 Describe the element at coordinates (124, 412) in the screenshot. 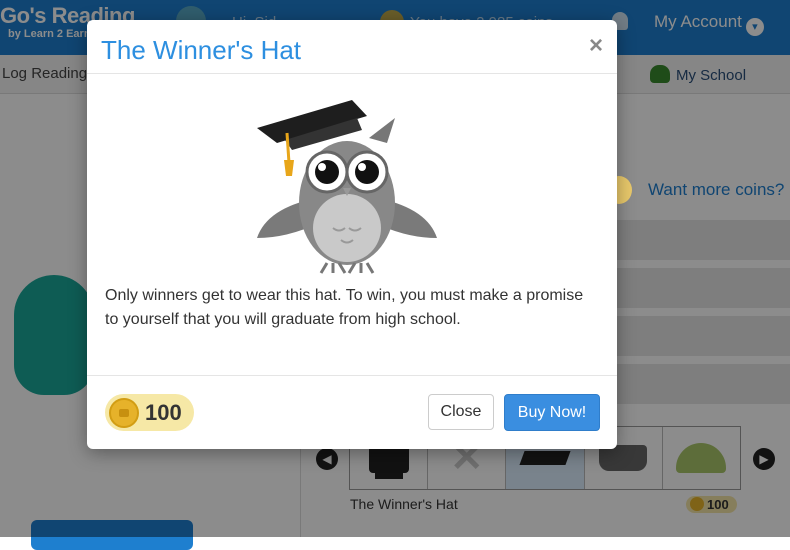

I see `coin-icon` at that location.